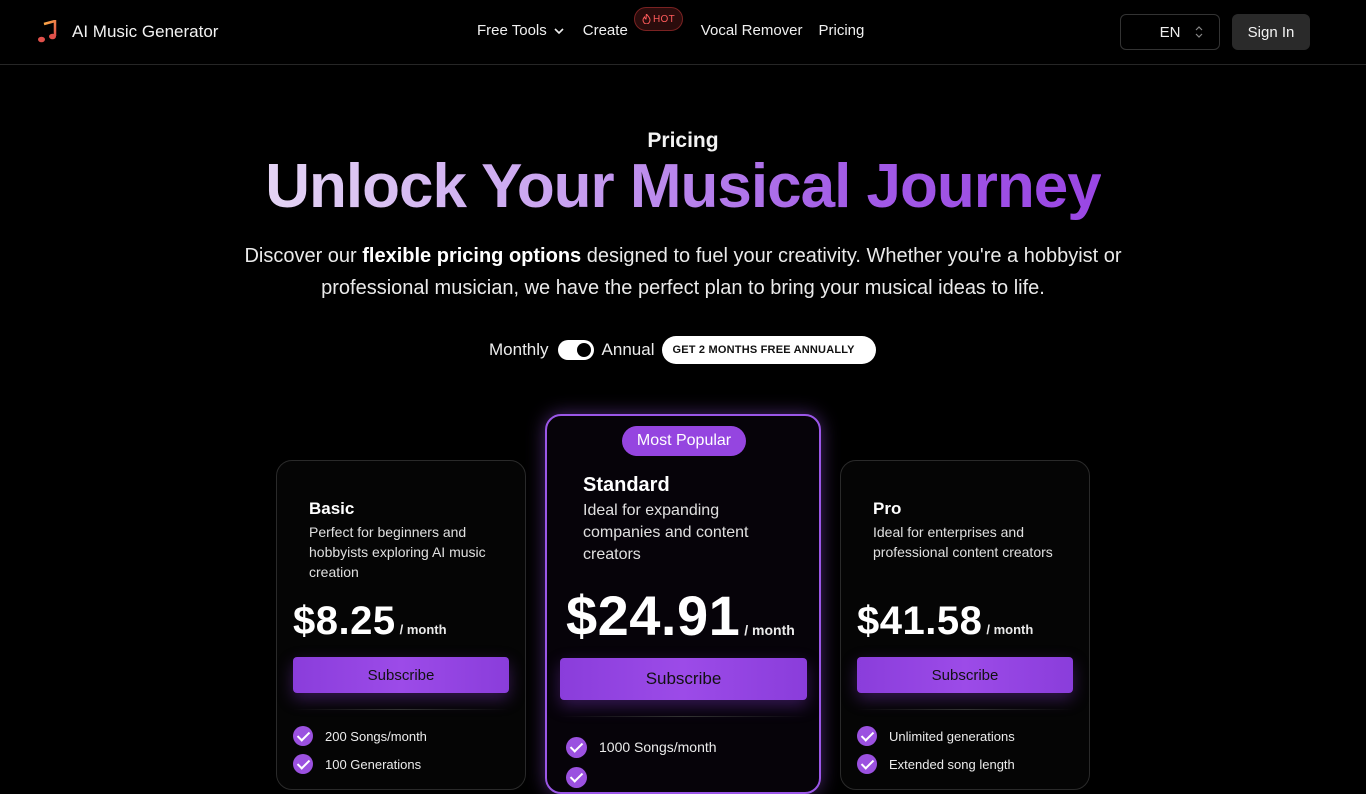  I want to click on price-amount: $41.58, so click(920, 621).